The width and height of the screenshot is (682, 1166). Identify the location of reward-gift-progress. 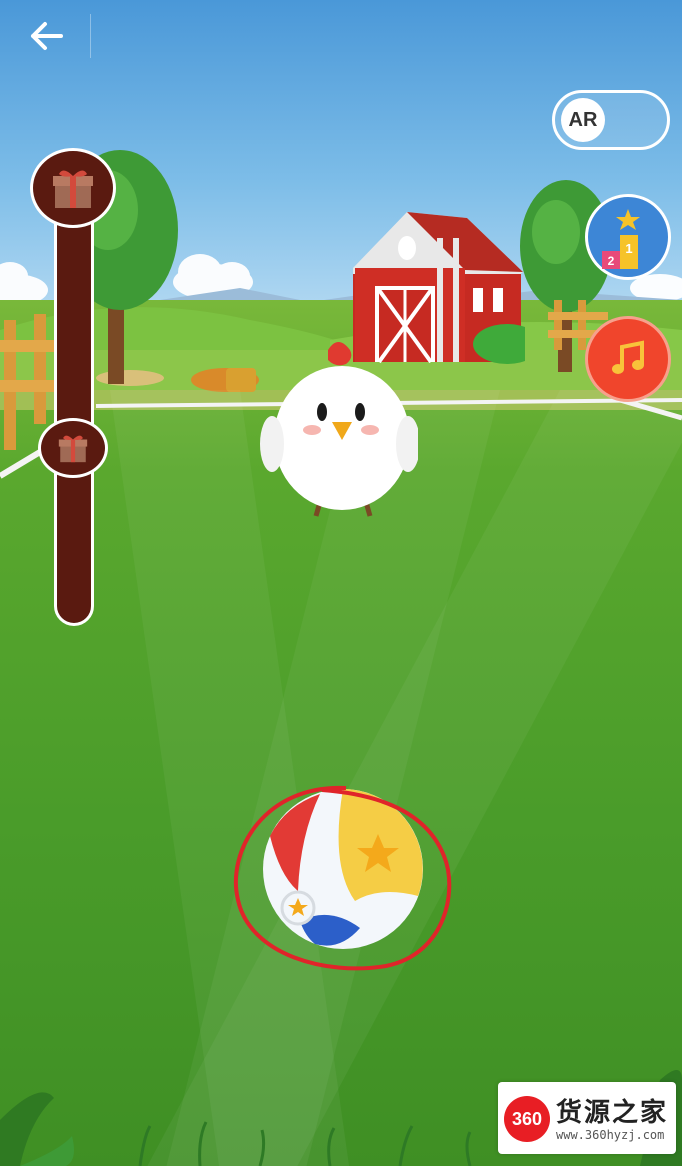
(73, 448).